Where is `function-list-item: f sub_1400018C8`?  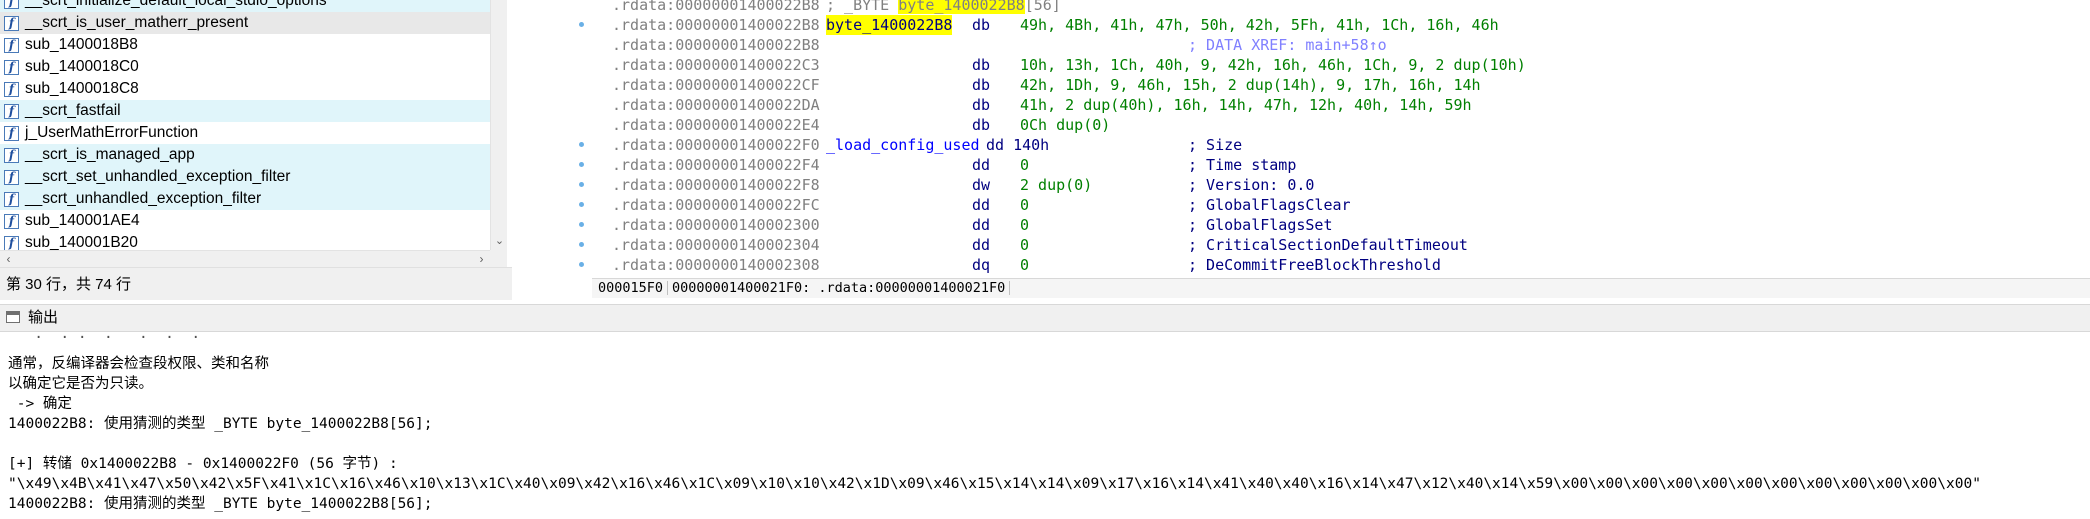
function-list-item: f sub_1400018C8 is located at coordinates (245, 89).